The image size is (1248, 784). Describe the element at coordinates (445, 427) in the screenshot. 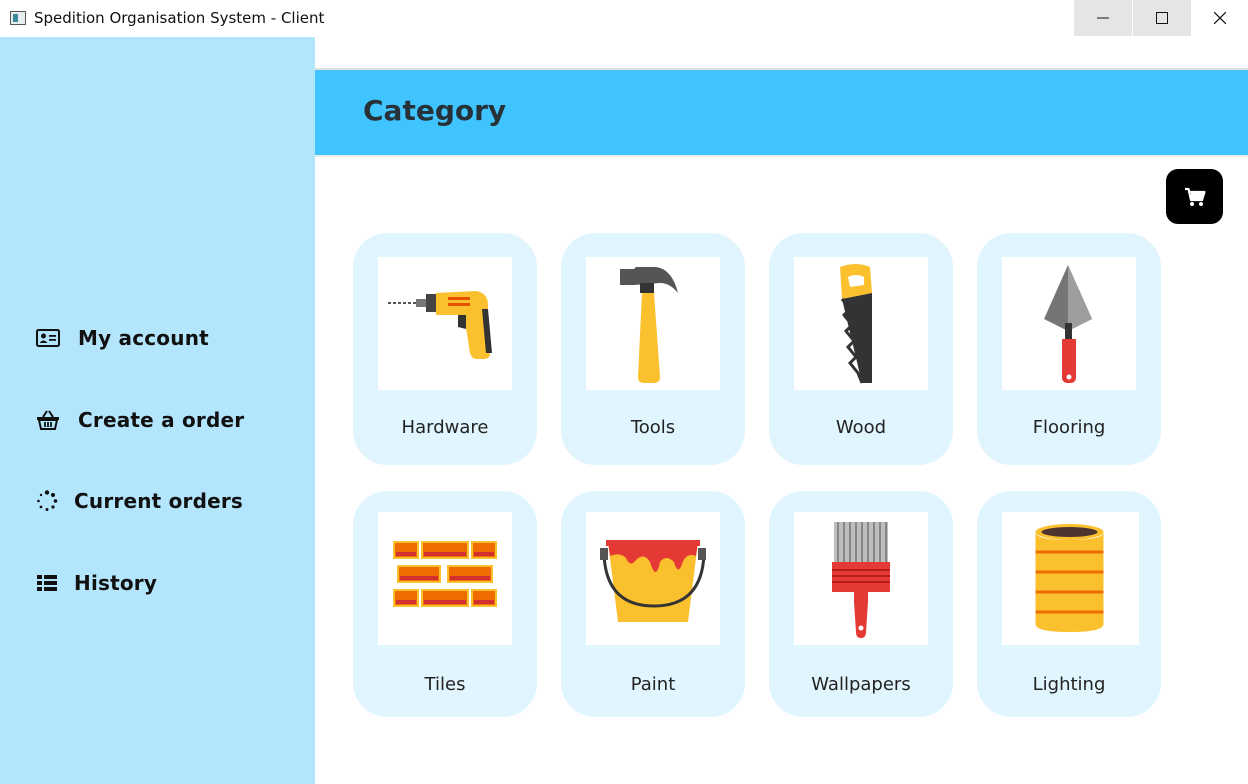

I see `category-label: Hardware` at that location.